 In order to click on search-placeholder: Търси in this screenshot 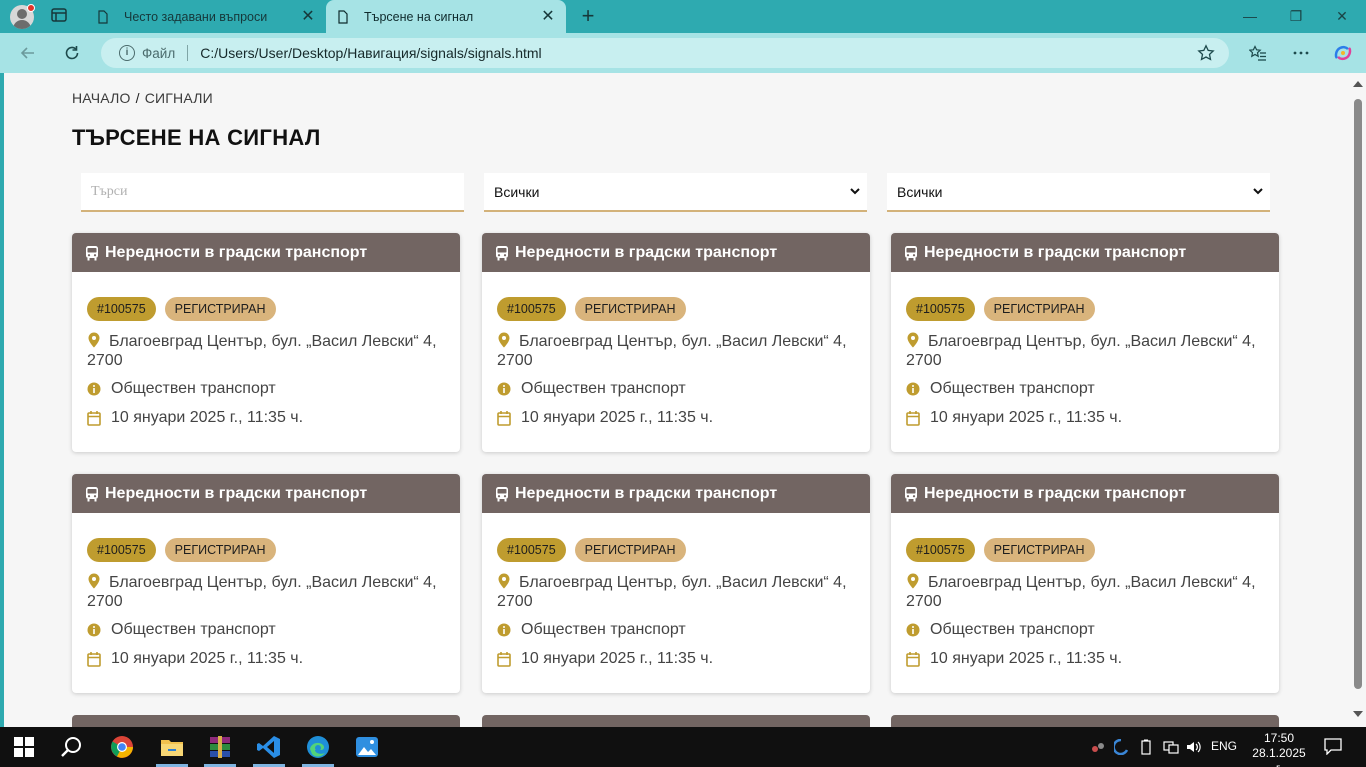, I will do `click(109, 191)`.